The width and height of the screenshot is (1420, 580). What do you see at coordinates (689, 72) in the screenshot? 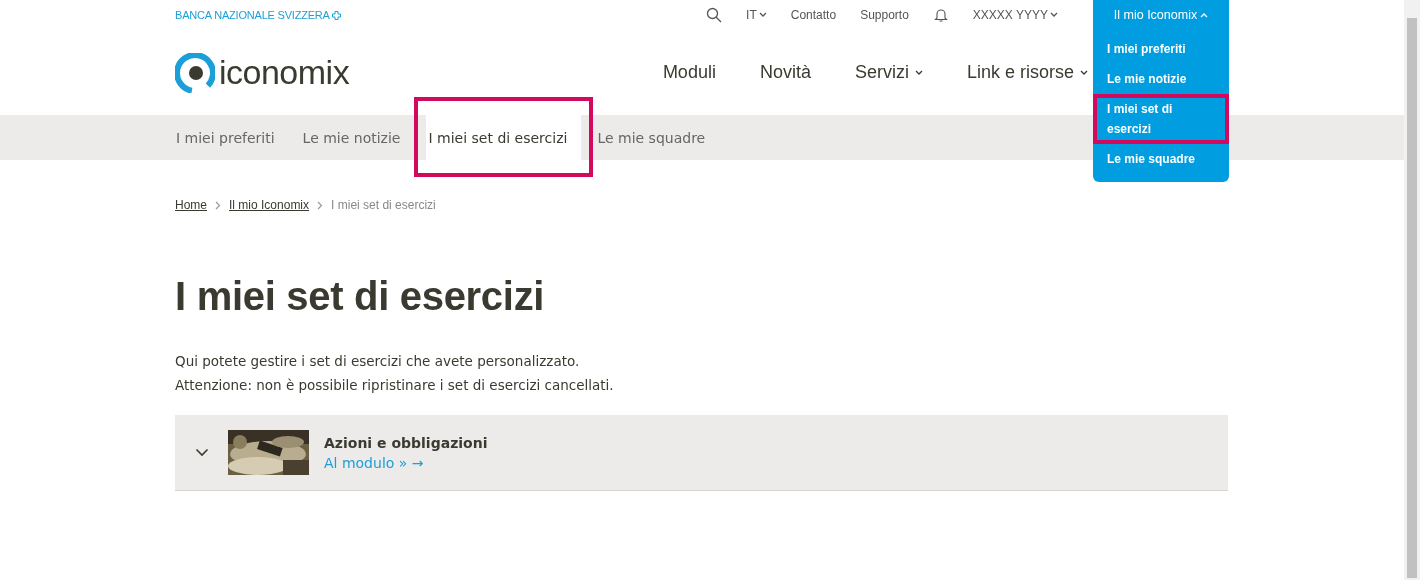
I see `nav-link: Moduli` at bounding box center [689, 72].